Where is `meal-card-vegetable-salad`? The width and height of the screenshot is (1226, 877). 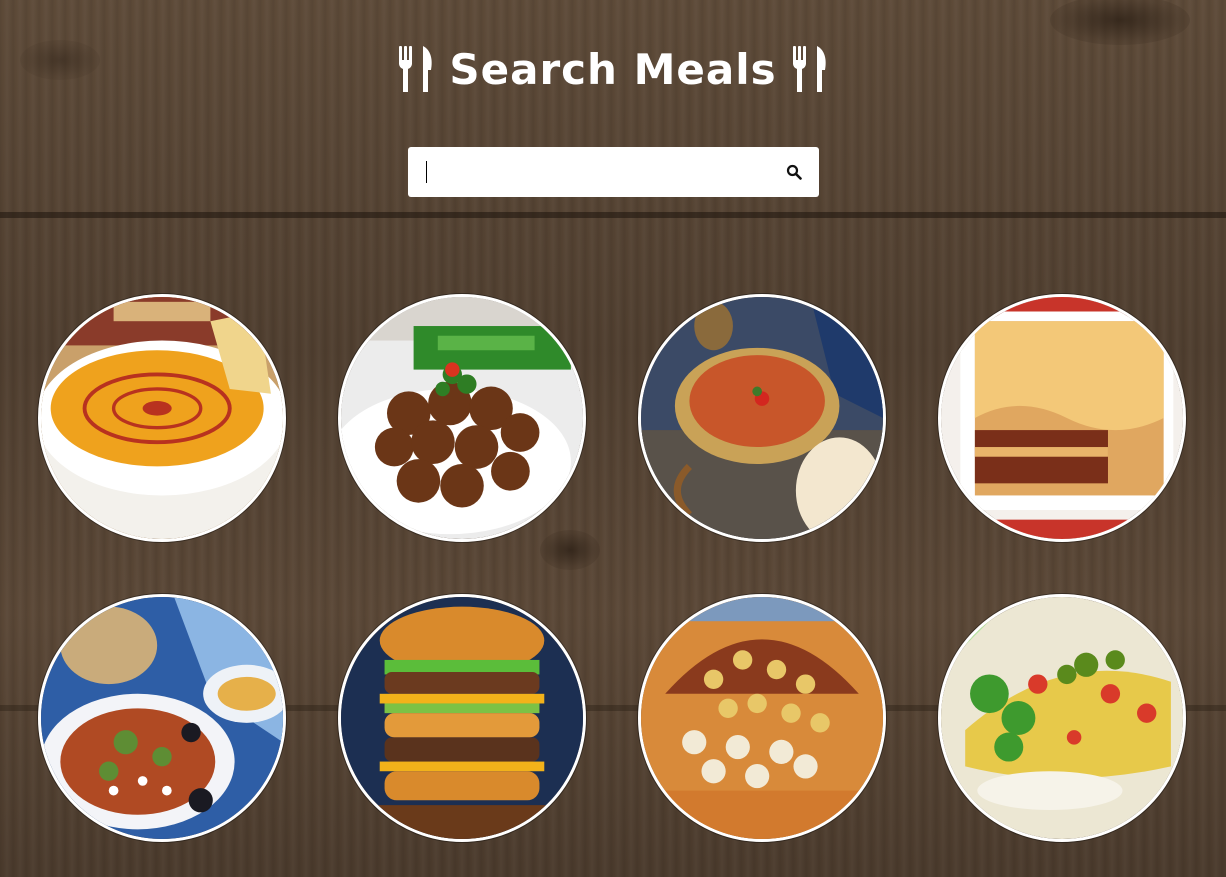
meal-card-vegetable-salad is located at coordinates (162, 718).